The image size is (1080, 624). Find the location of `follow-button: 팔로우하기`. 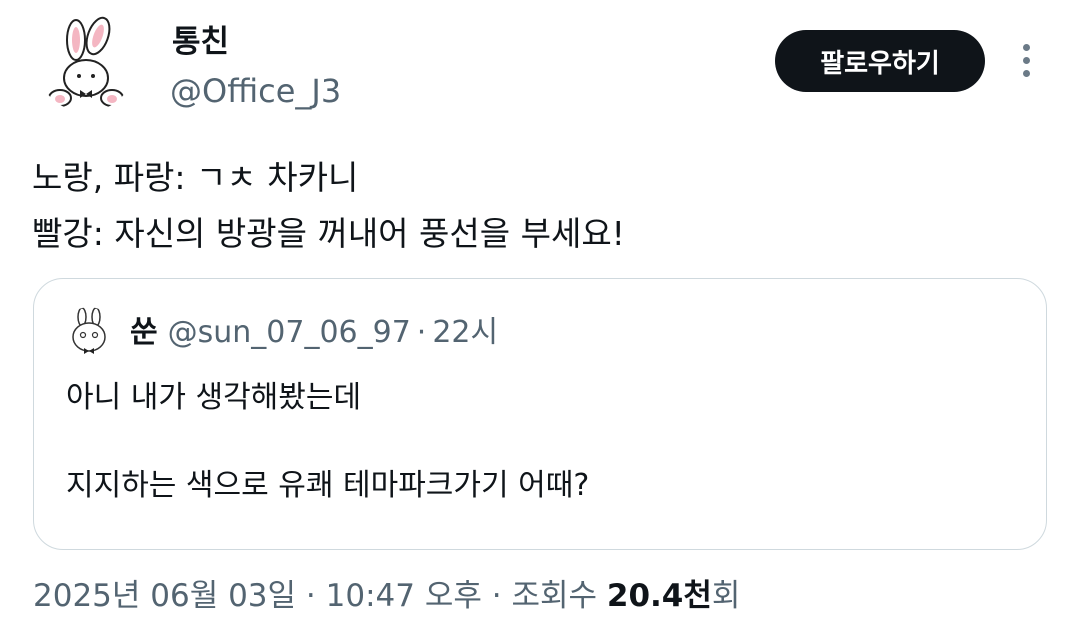

follow-button: 팔로우하기 is located at coordinates (880, 61).